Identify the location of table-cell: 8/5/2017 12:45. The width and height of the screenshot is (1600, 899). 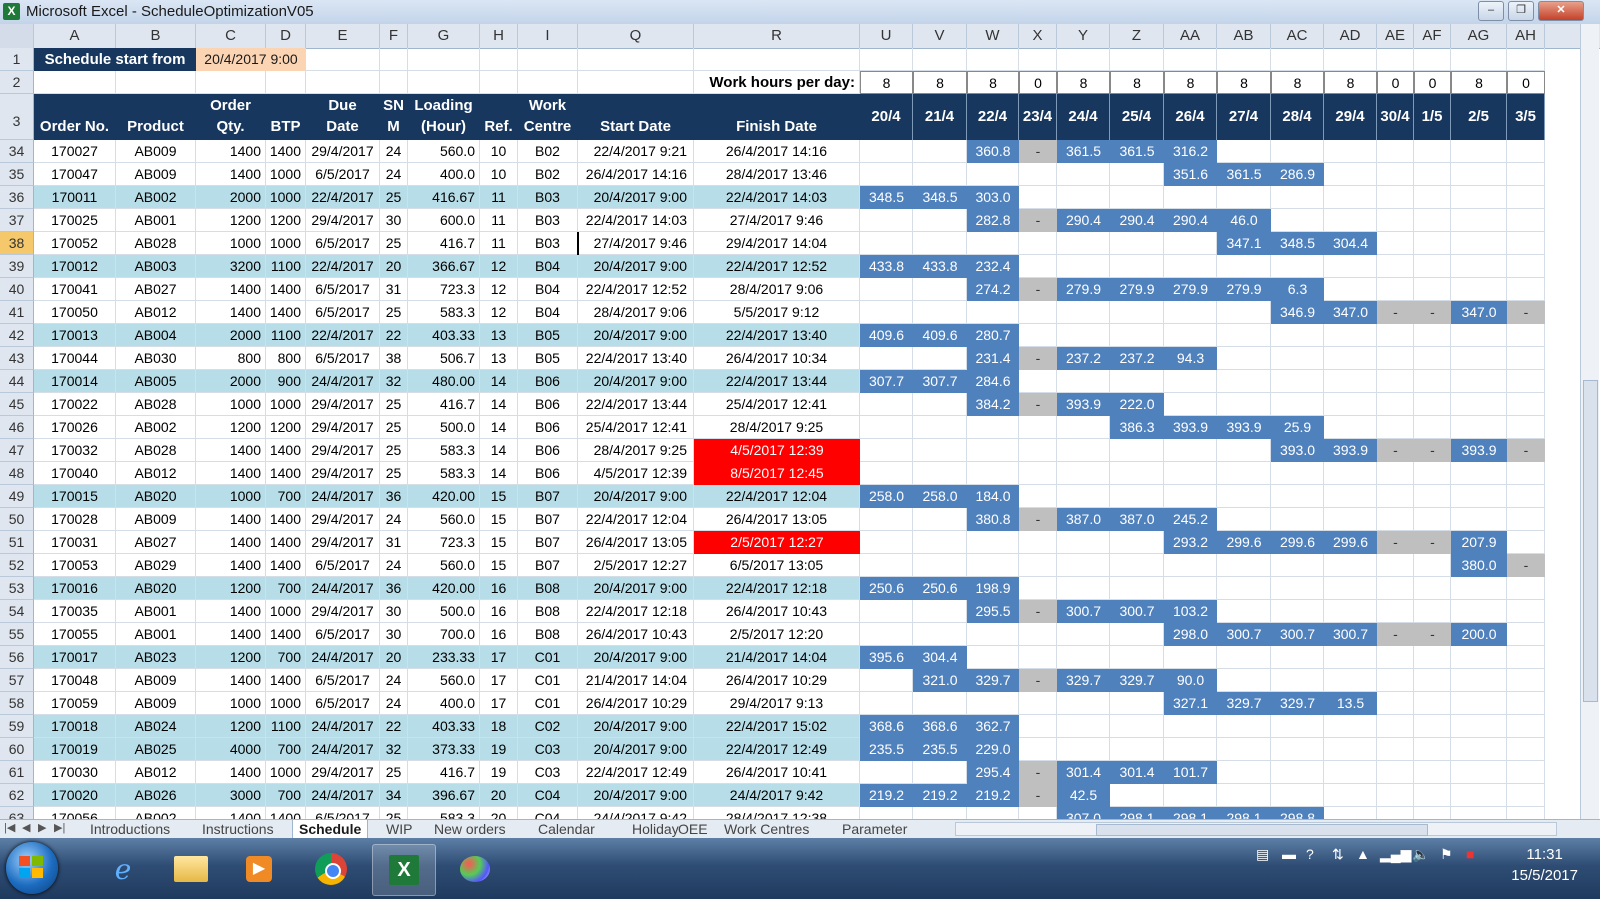
(777, 473).